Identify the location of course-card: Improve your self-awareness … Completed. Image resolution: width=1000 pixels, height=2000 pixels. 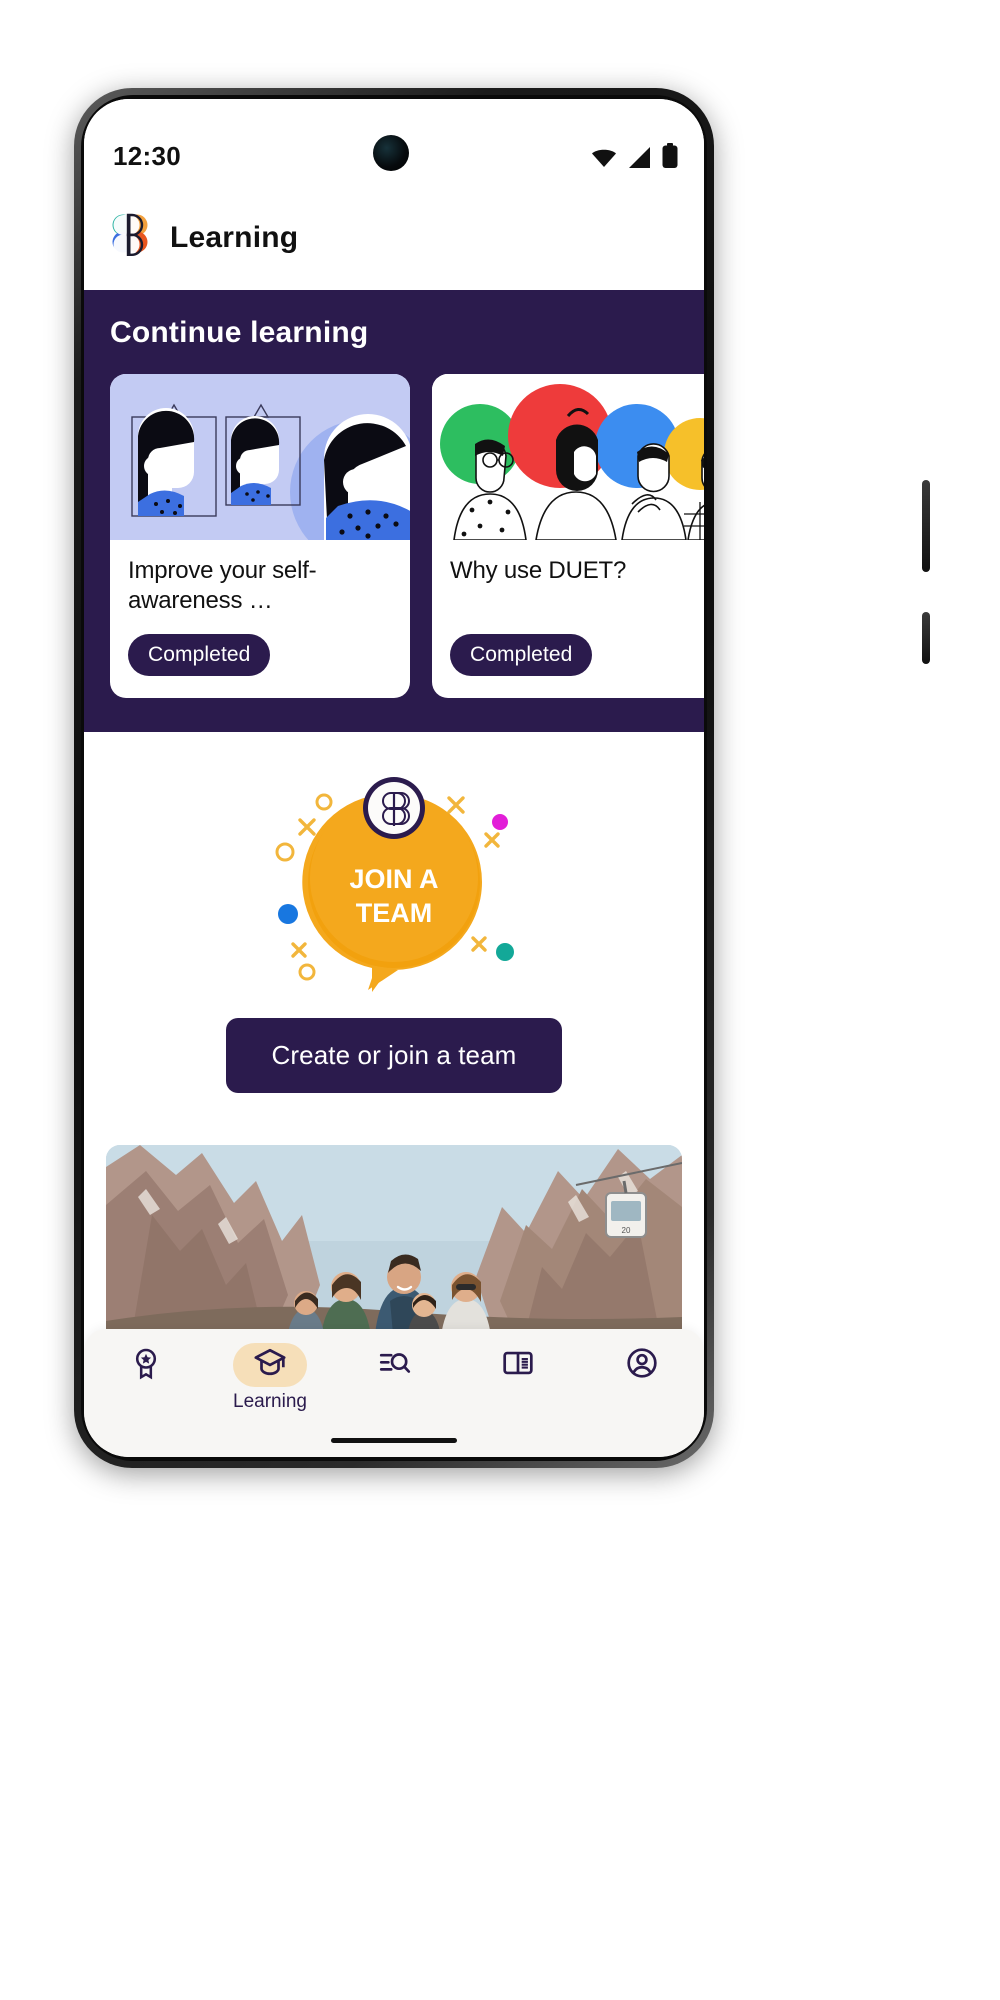
(260, 536).